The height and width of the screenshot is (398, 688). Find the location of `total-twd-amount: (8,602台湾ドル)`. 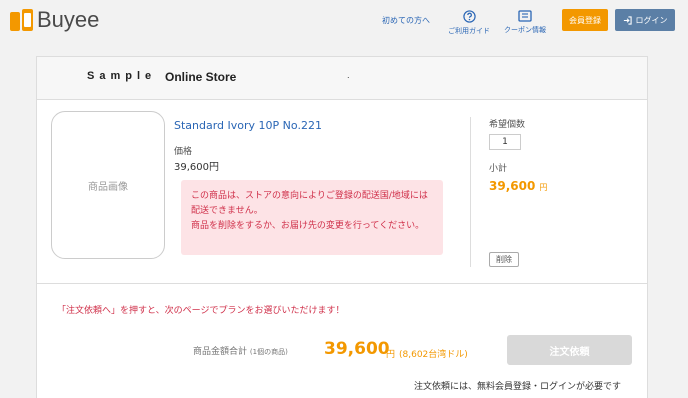

total-twd-amount: (8,602台湾ドル) is located at coordinates (433, 355).